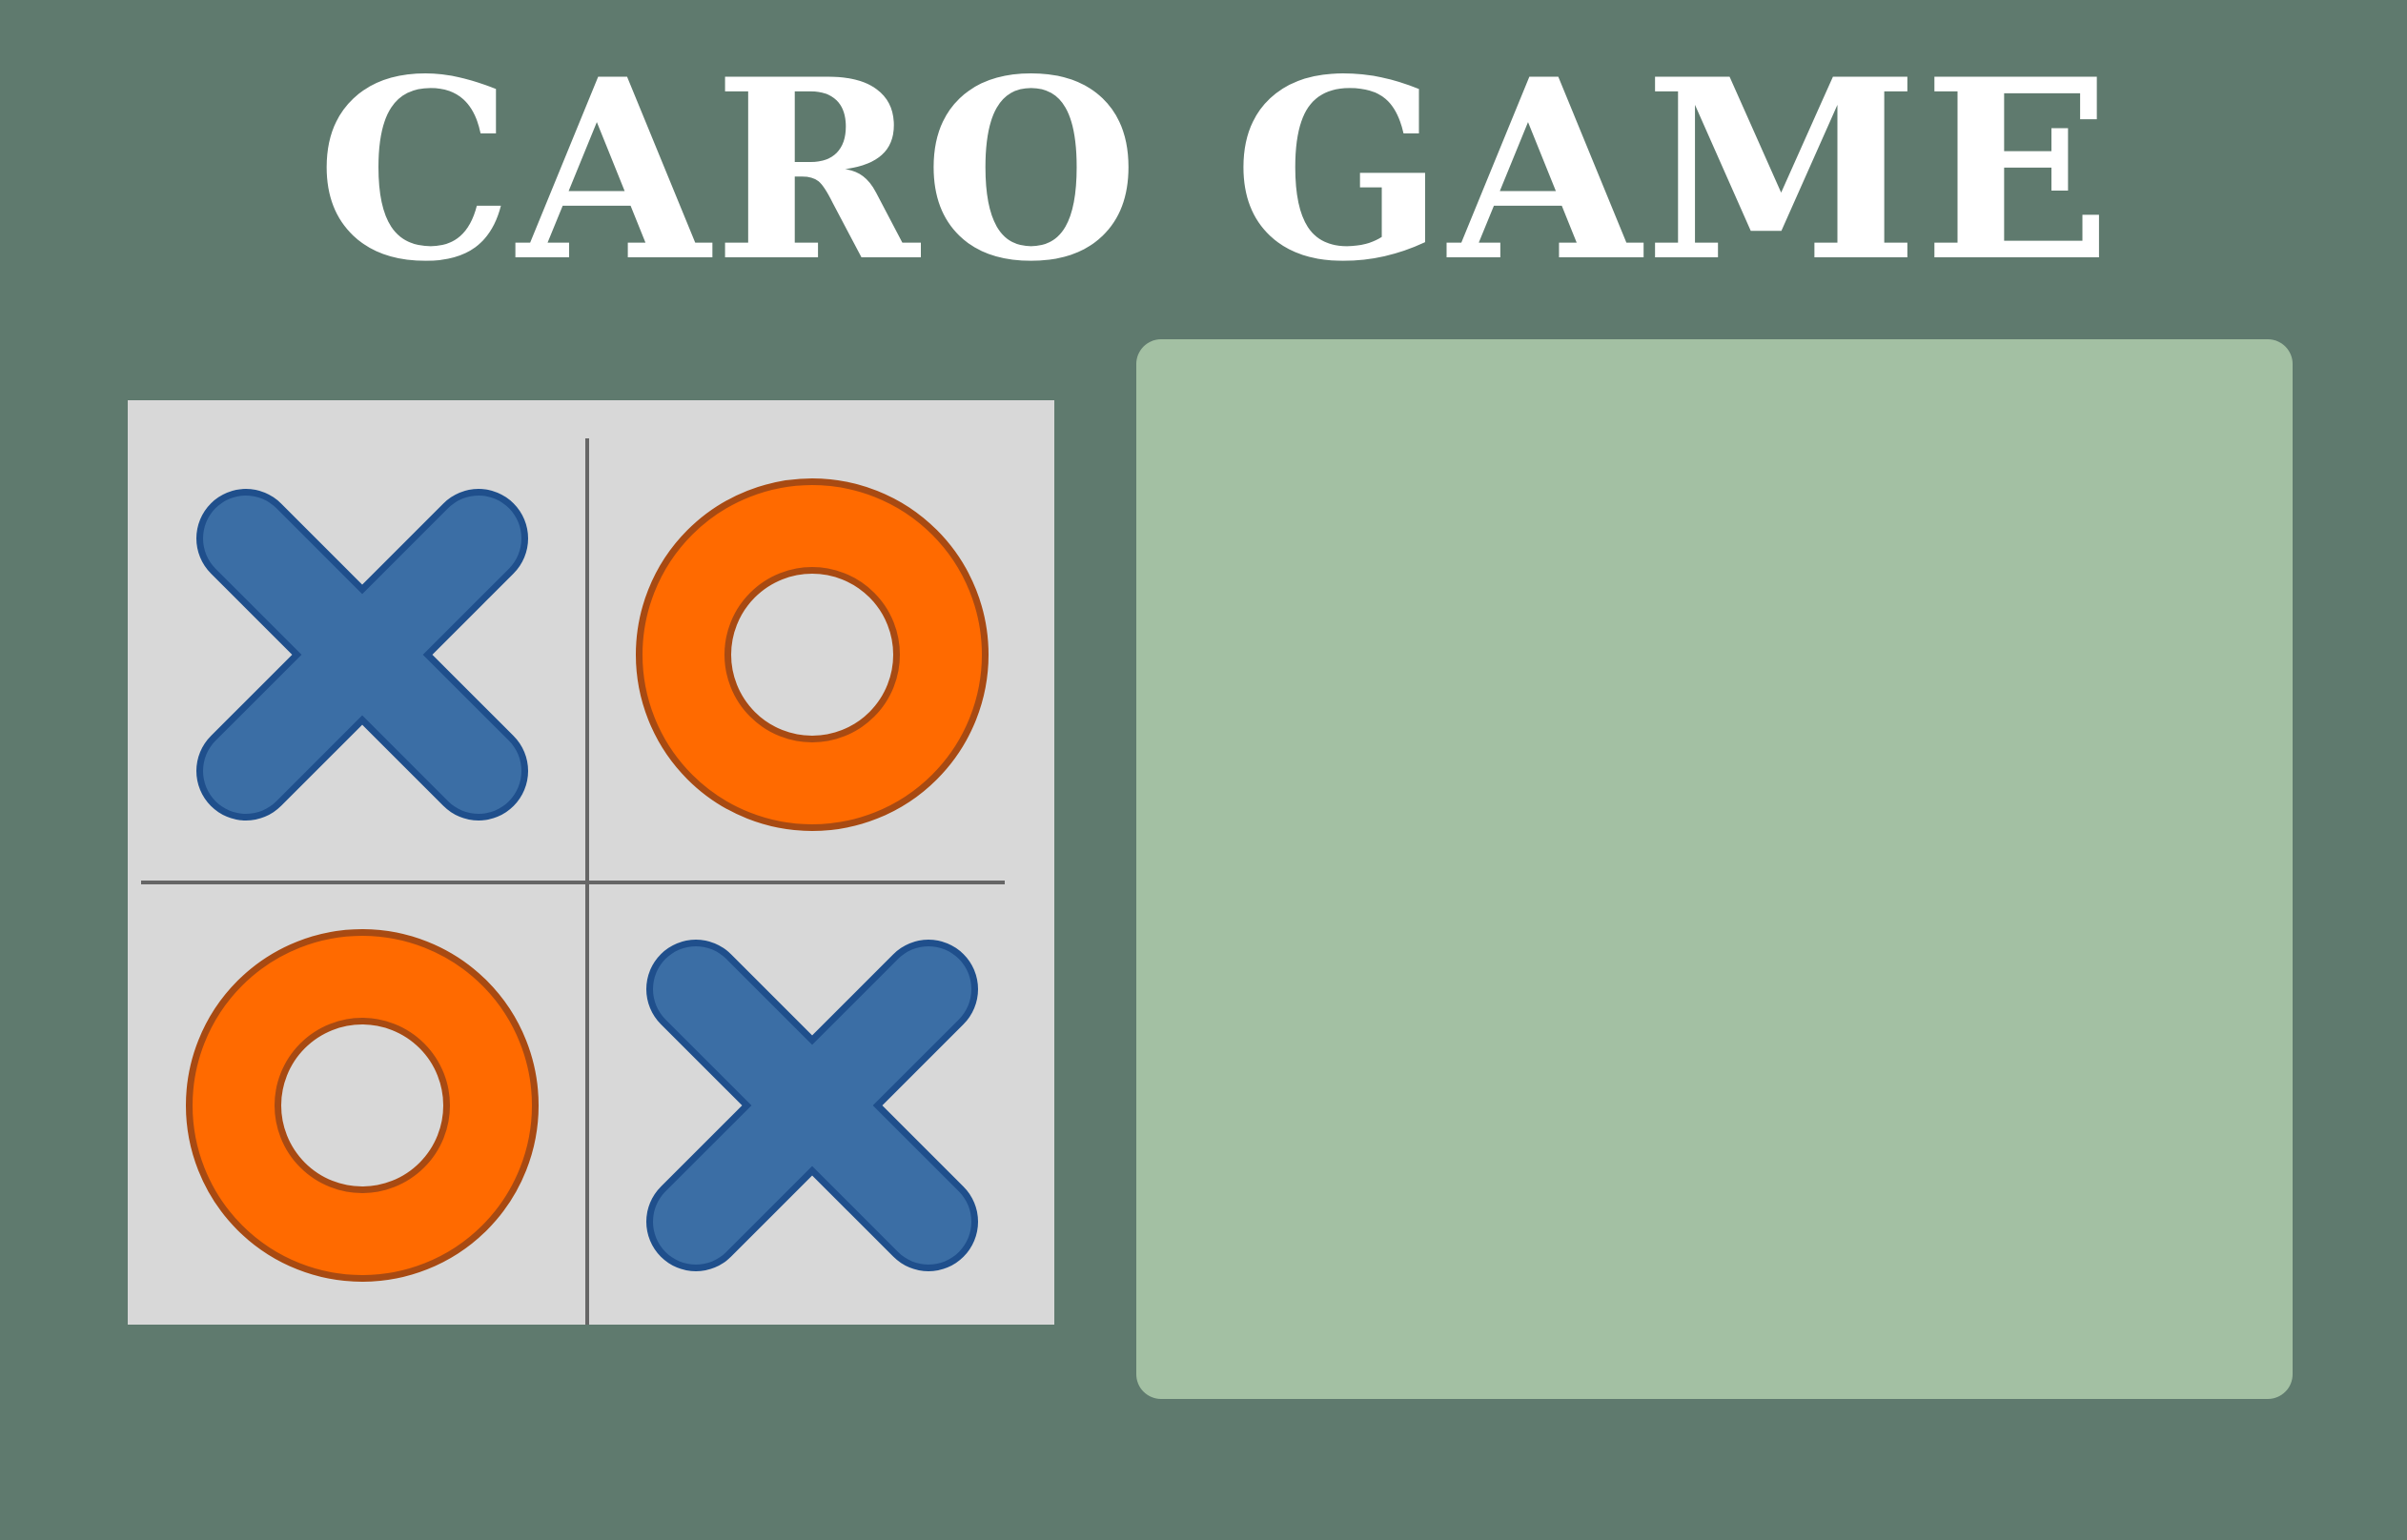 The width and height of the screenshot is (2407, 1540). What do you see at coordinates (1216, 171) in the screenshot?
I see `page-title: CARO GAME` at bounding box center [1216, 171].